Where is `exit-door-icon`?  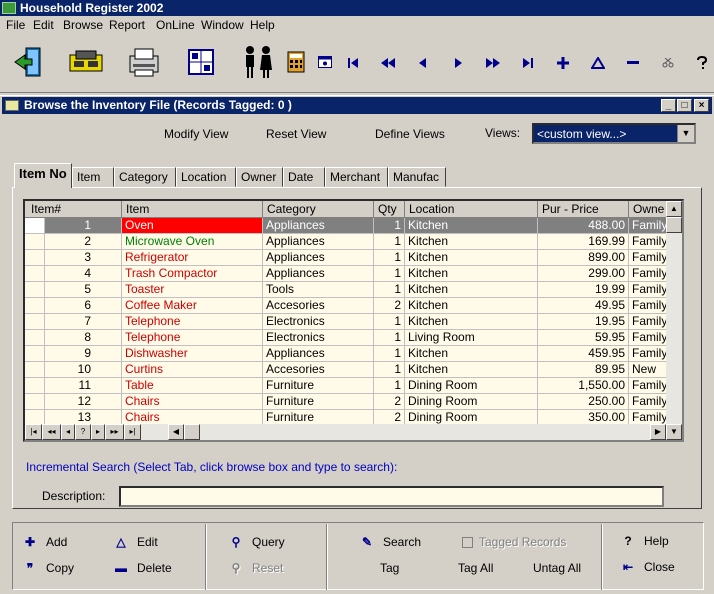 exit-door-icon is located at coordinates (29, 62).